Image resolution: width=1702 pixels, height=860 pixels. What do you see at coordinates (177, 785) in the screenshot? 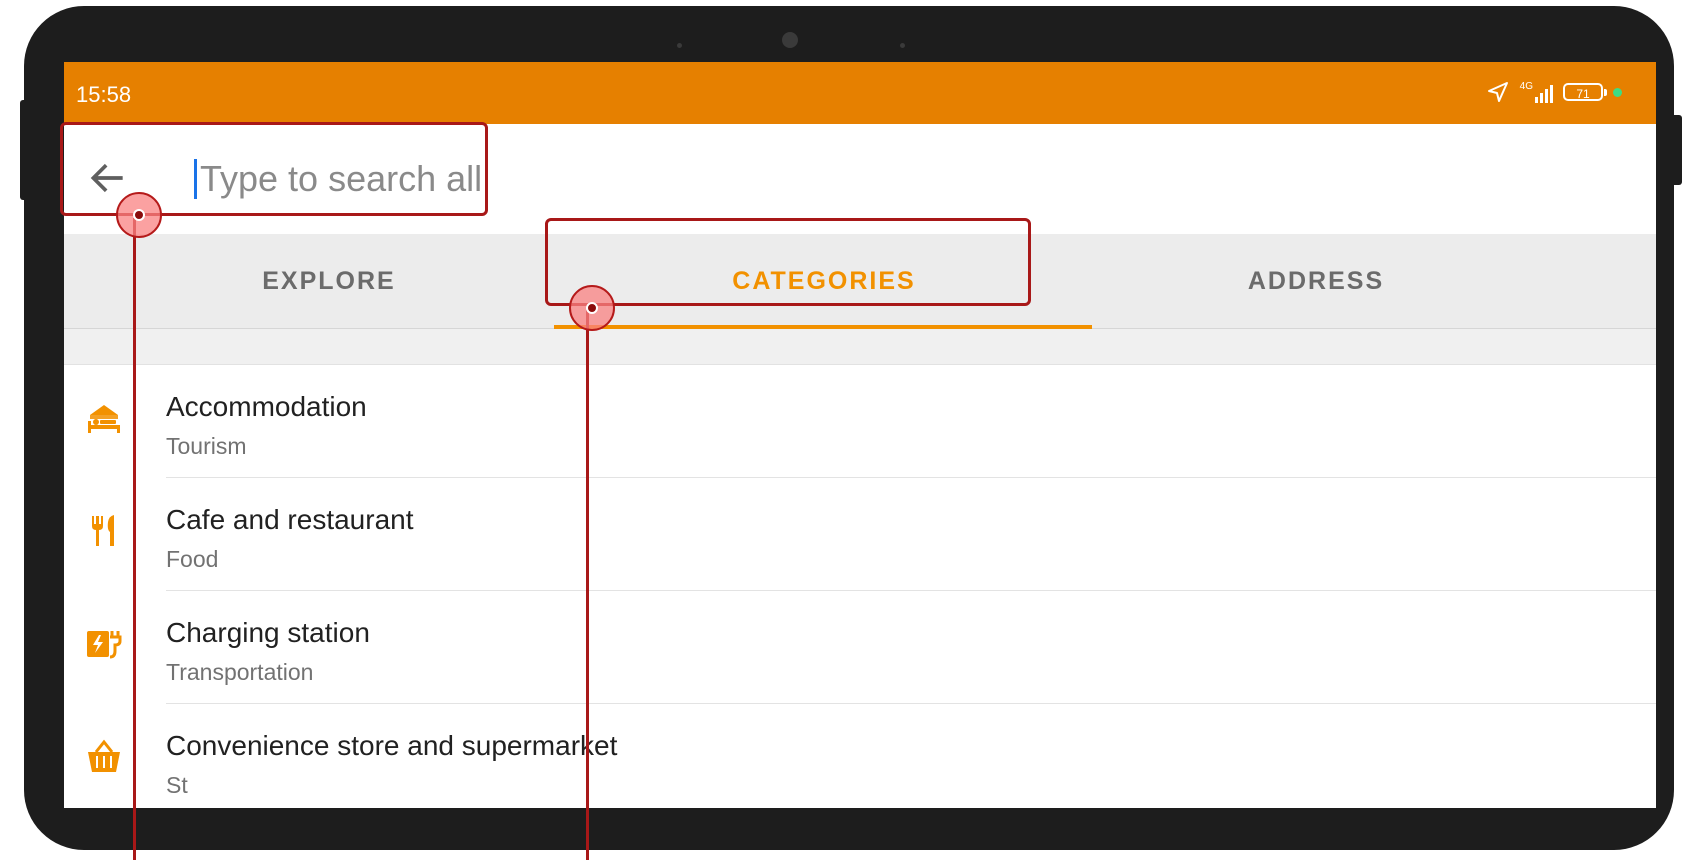
I see `list-item-subtitle: St` at bounding box center [177, 785].